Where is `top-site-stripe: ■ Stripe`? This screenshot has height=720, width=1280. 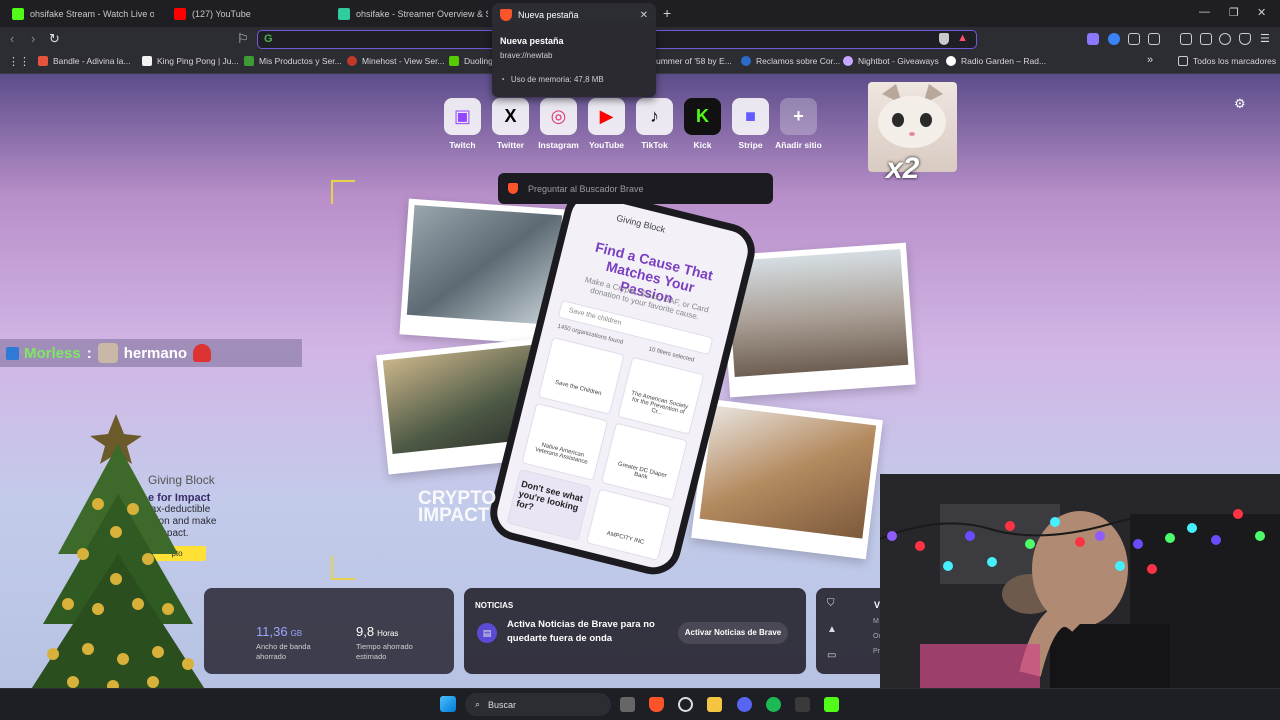
top-site-stripe: ■ Stripe is located at coordinates (750, 124).